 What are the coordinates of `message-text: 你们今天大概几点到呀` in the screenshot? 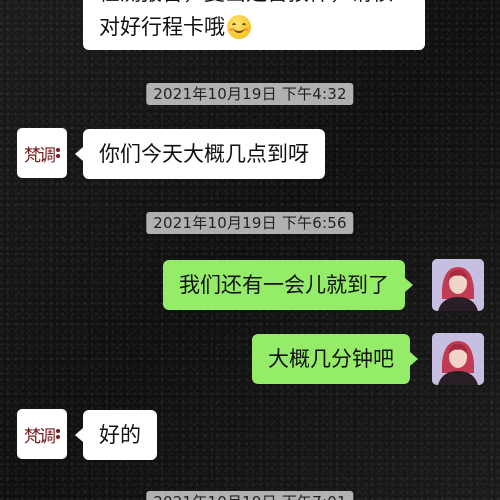 It's located at (204, 154).